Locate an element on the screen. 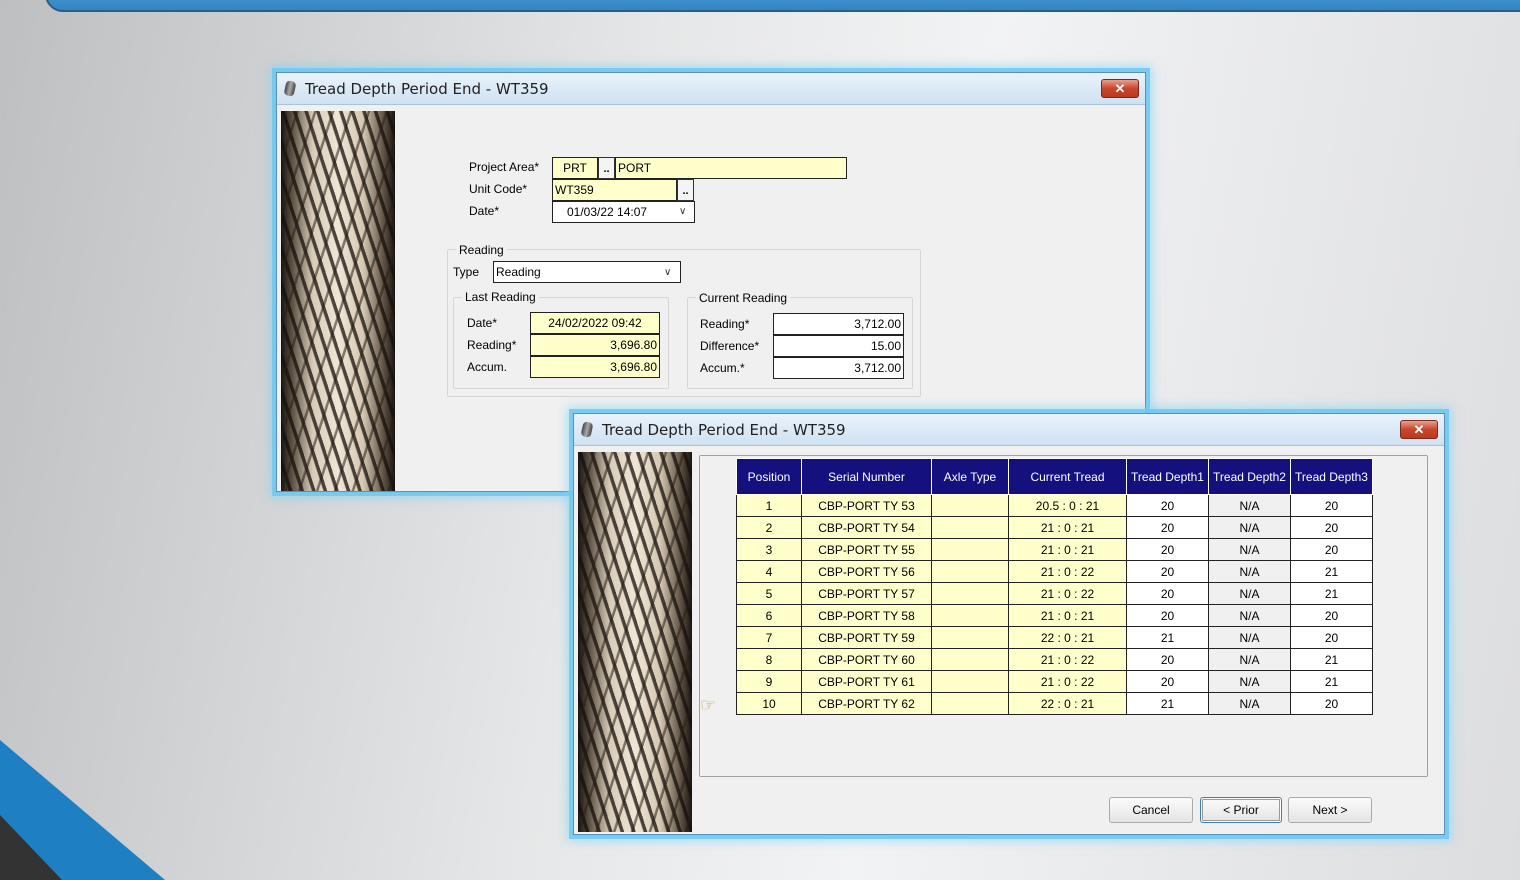 Image resolution: width=1520 pixels, height=880 pixels. cell-position: 5 is located at coordinates (769, 593).